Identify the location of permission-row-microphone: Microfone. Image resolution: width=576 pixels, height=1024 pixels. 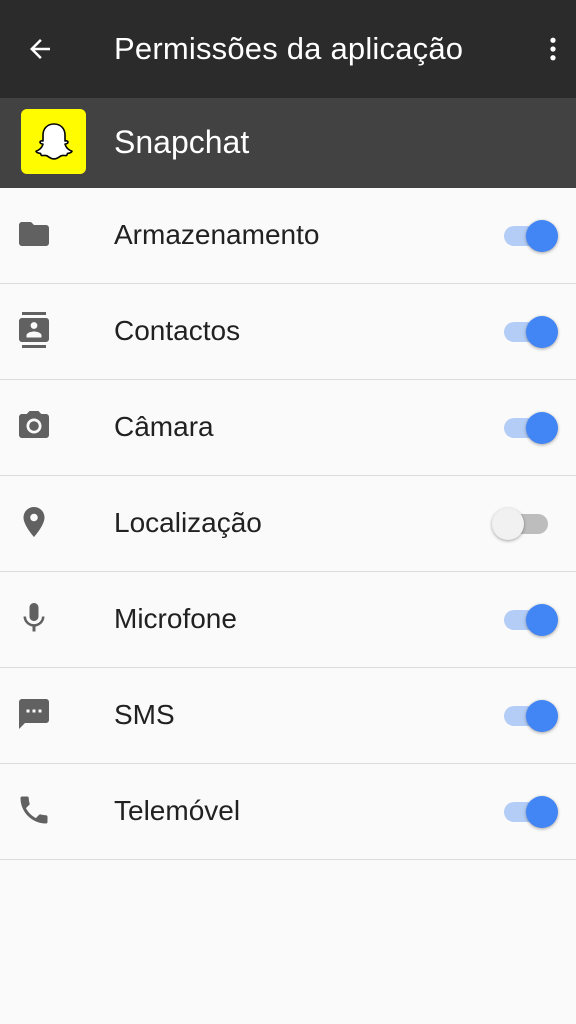
(288, 620).